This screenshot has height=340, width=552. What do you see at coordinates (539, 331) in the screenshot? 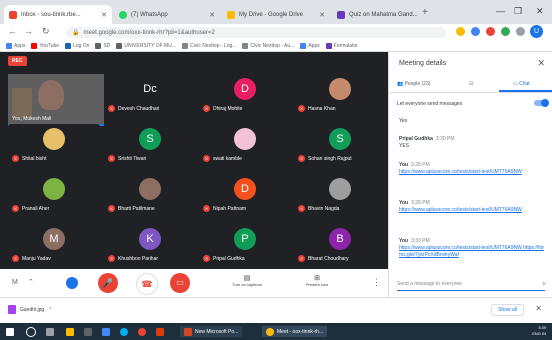
I see `system-clock: 3:39 ENG IN` at bounding box center [539, 331].